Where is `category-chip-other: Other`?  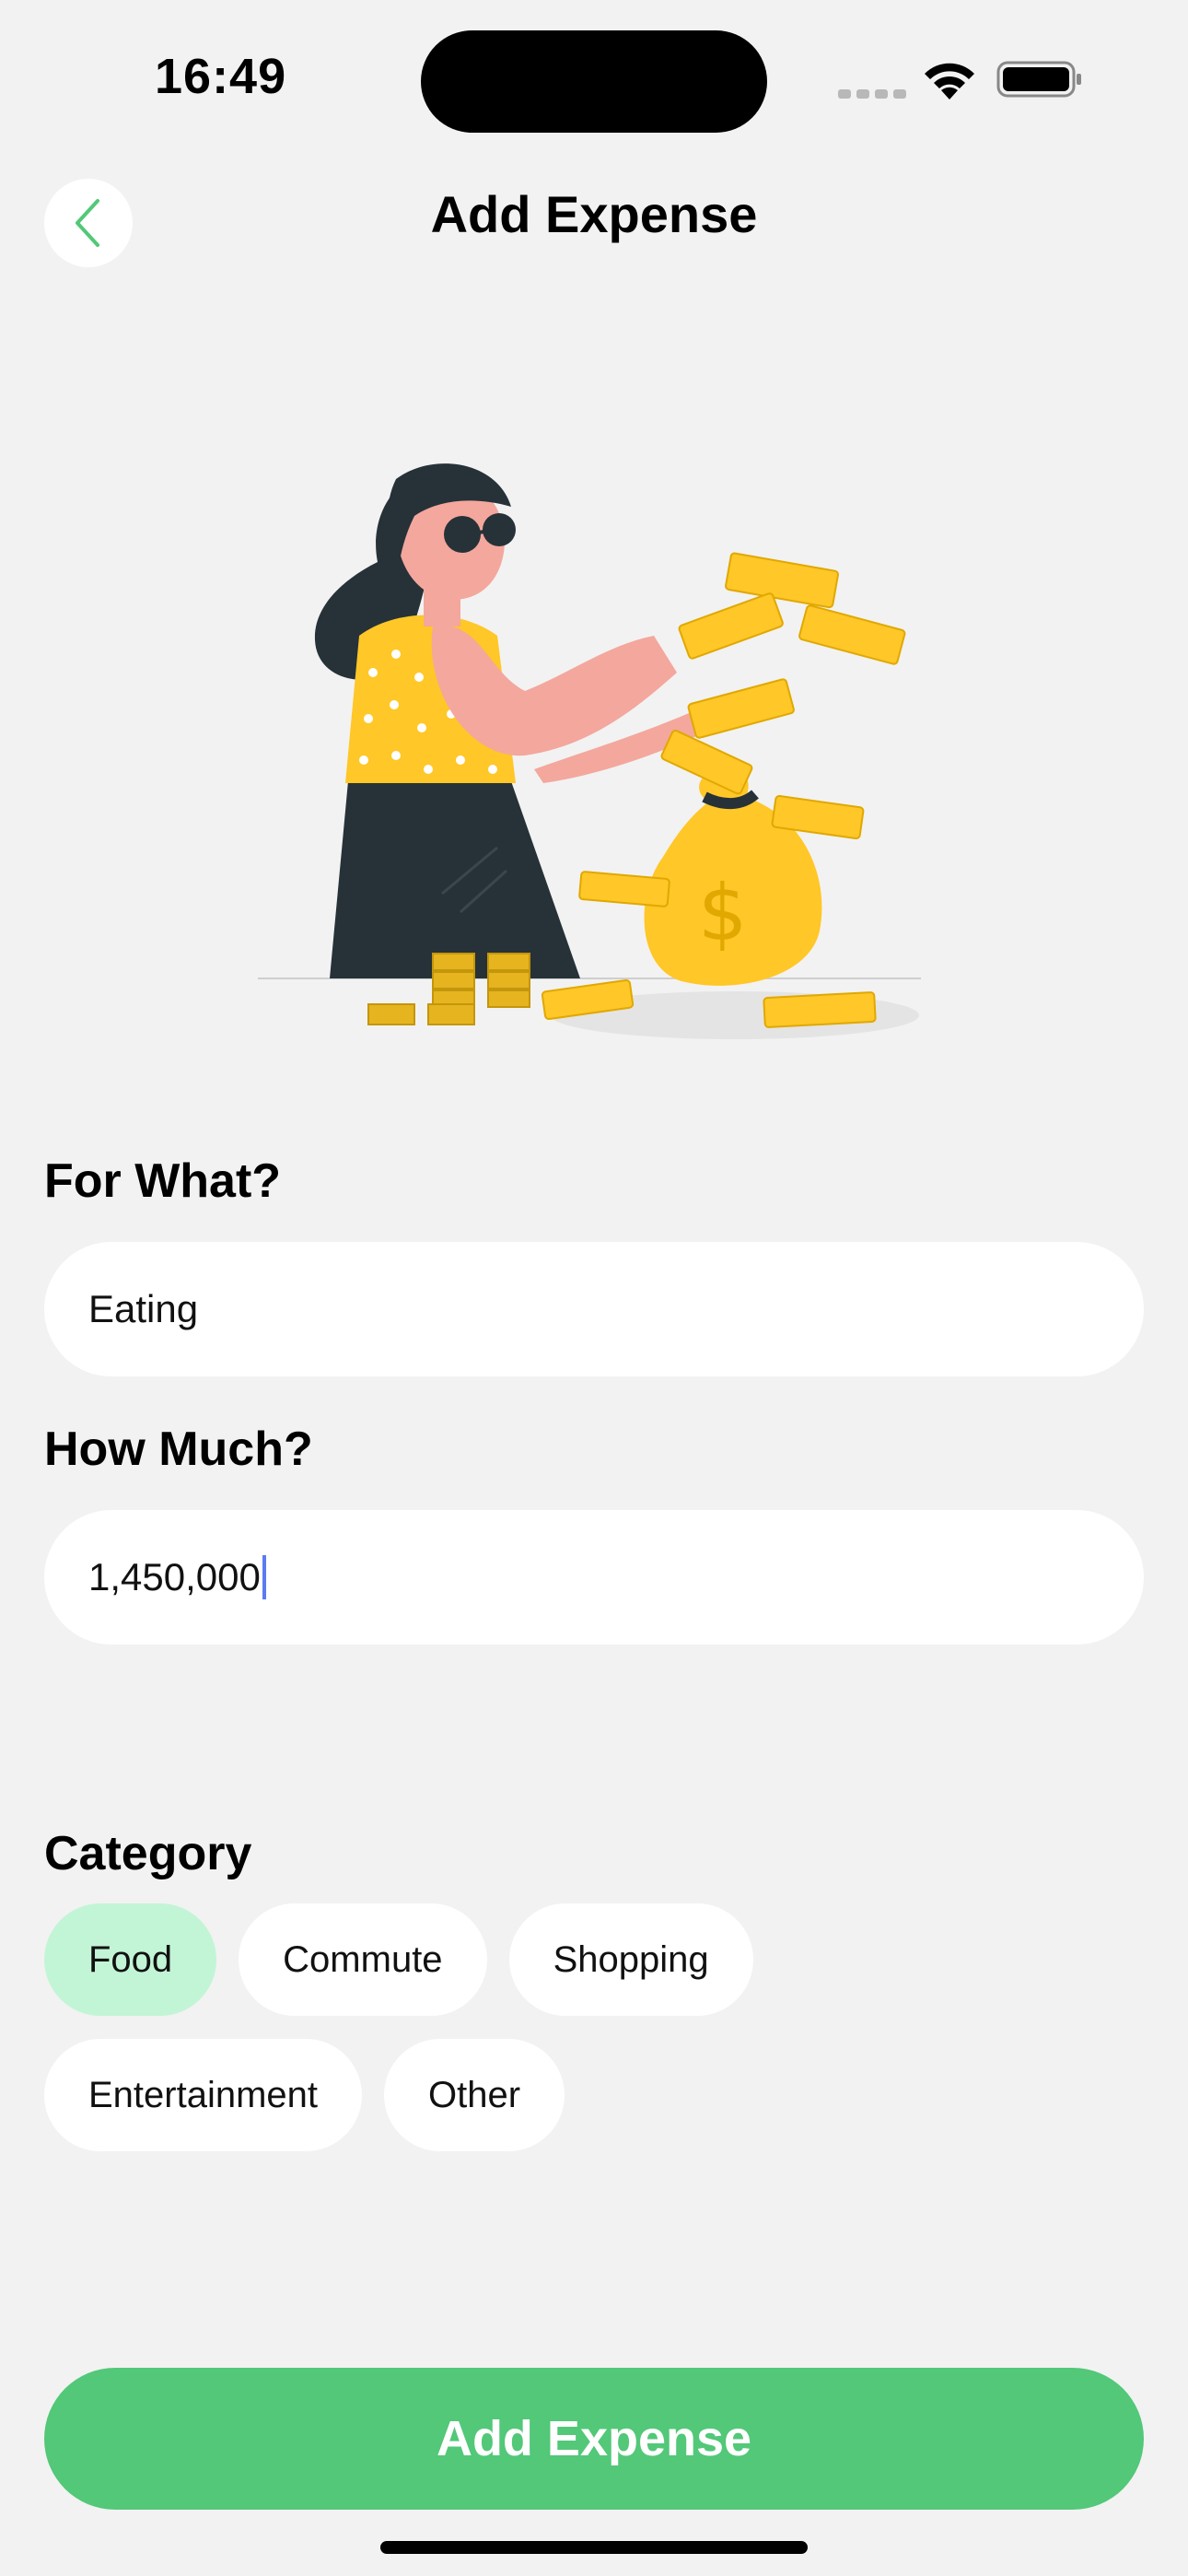 category-chip-other: Other is located at coordinates (474, 2095).